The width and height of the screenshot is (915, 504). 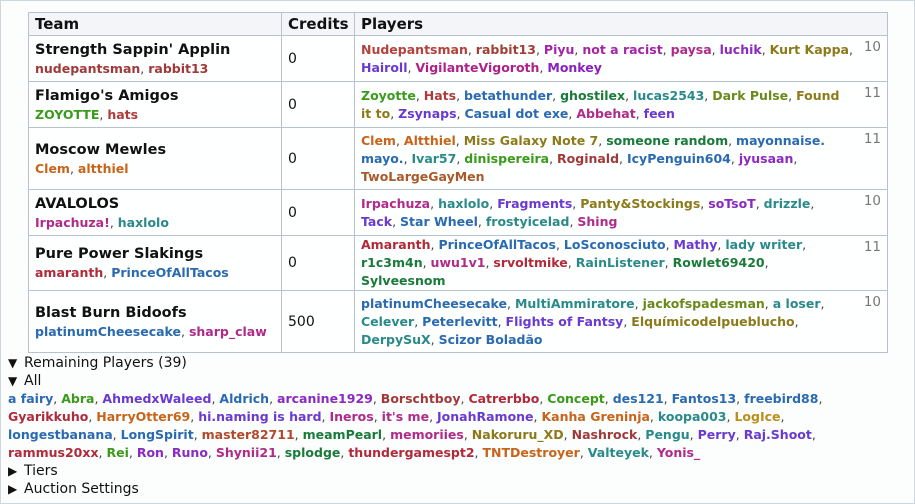 I want to click on remaining-player-name: Borschtboy, so click(x=421, y=398).